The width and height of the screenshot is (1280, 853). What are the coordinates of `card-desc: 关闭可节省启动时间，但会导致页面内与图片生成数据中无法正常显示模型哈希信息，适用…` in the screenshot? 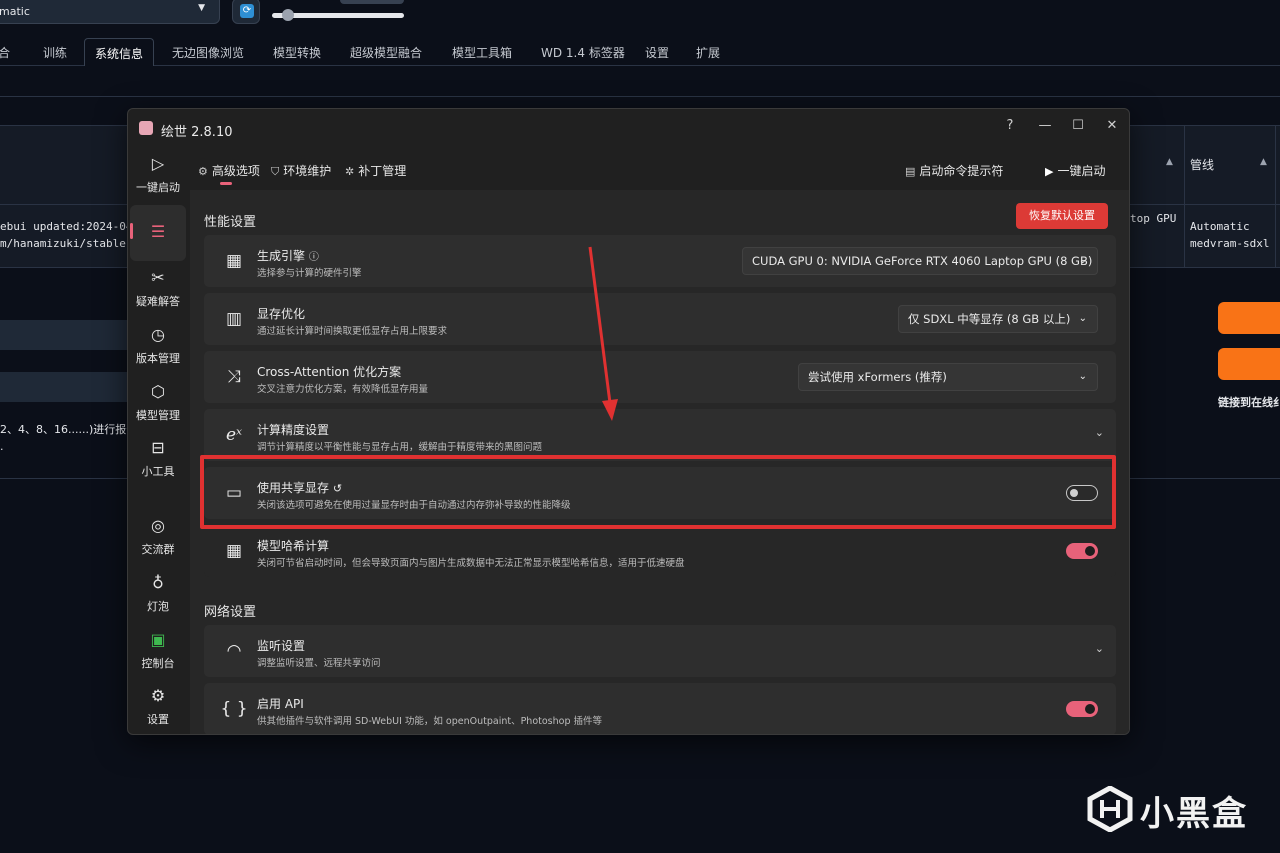 It's located at (471, 563).